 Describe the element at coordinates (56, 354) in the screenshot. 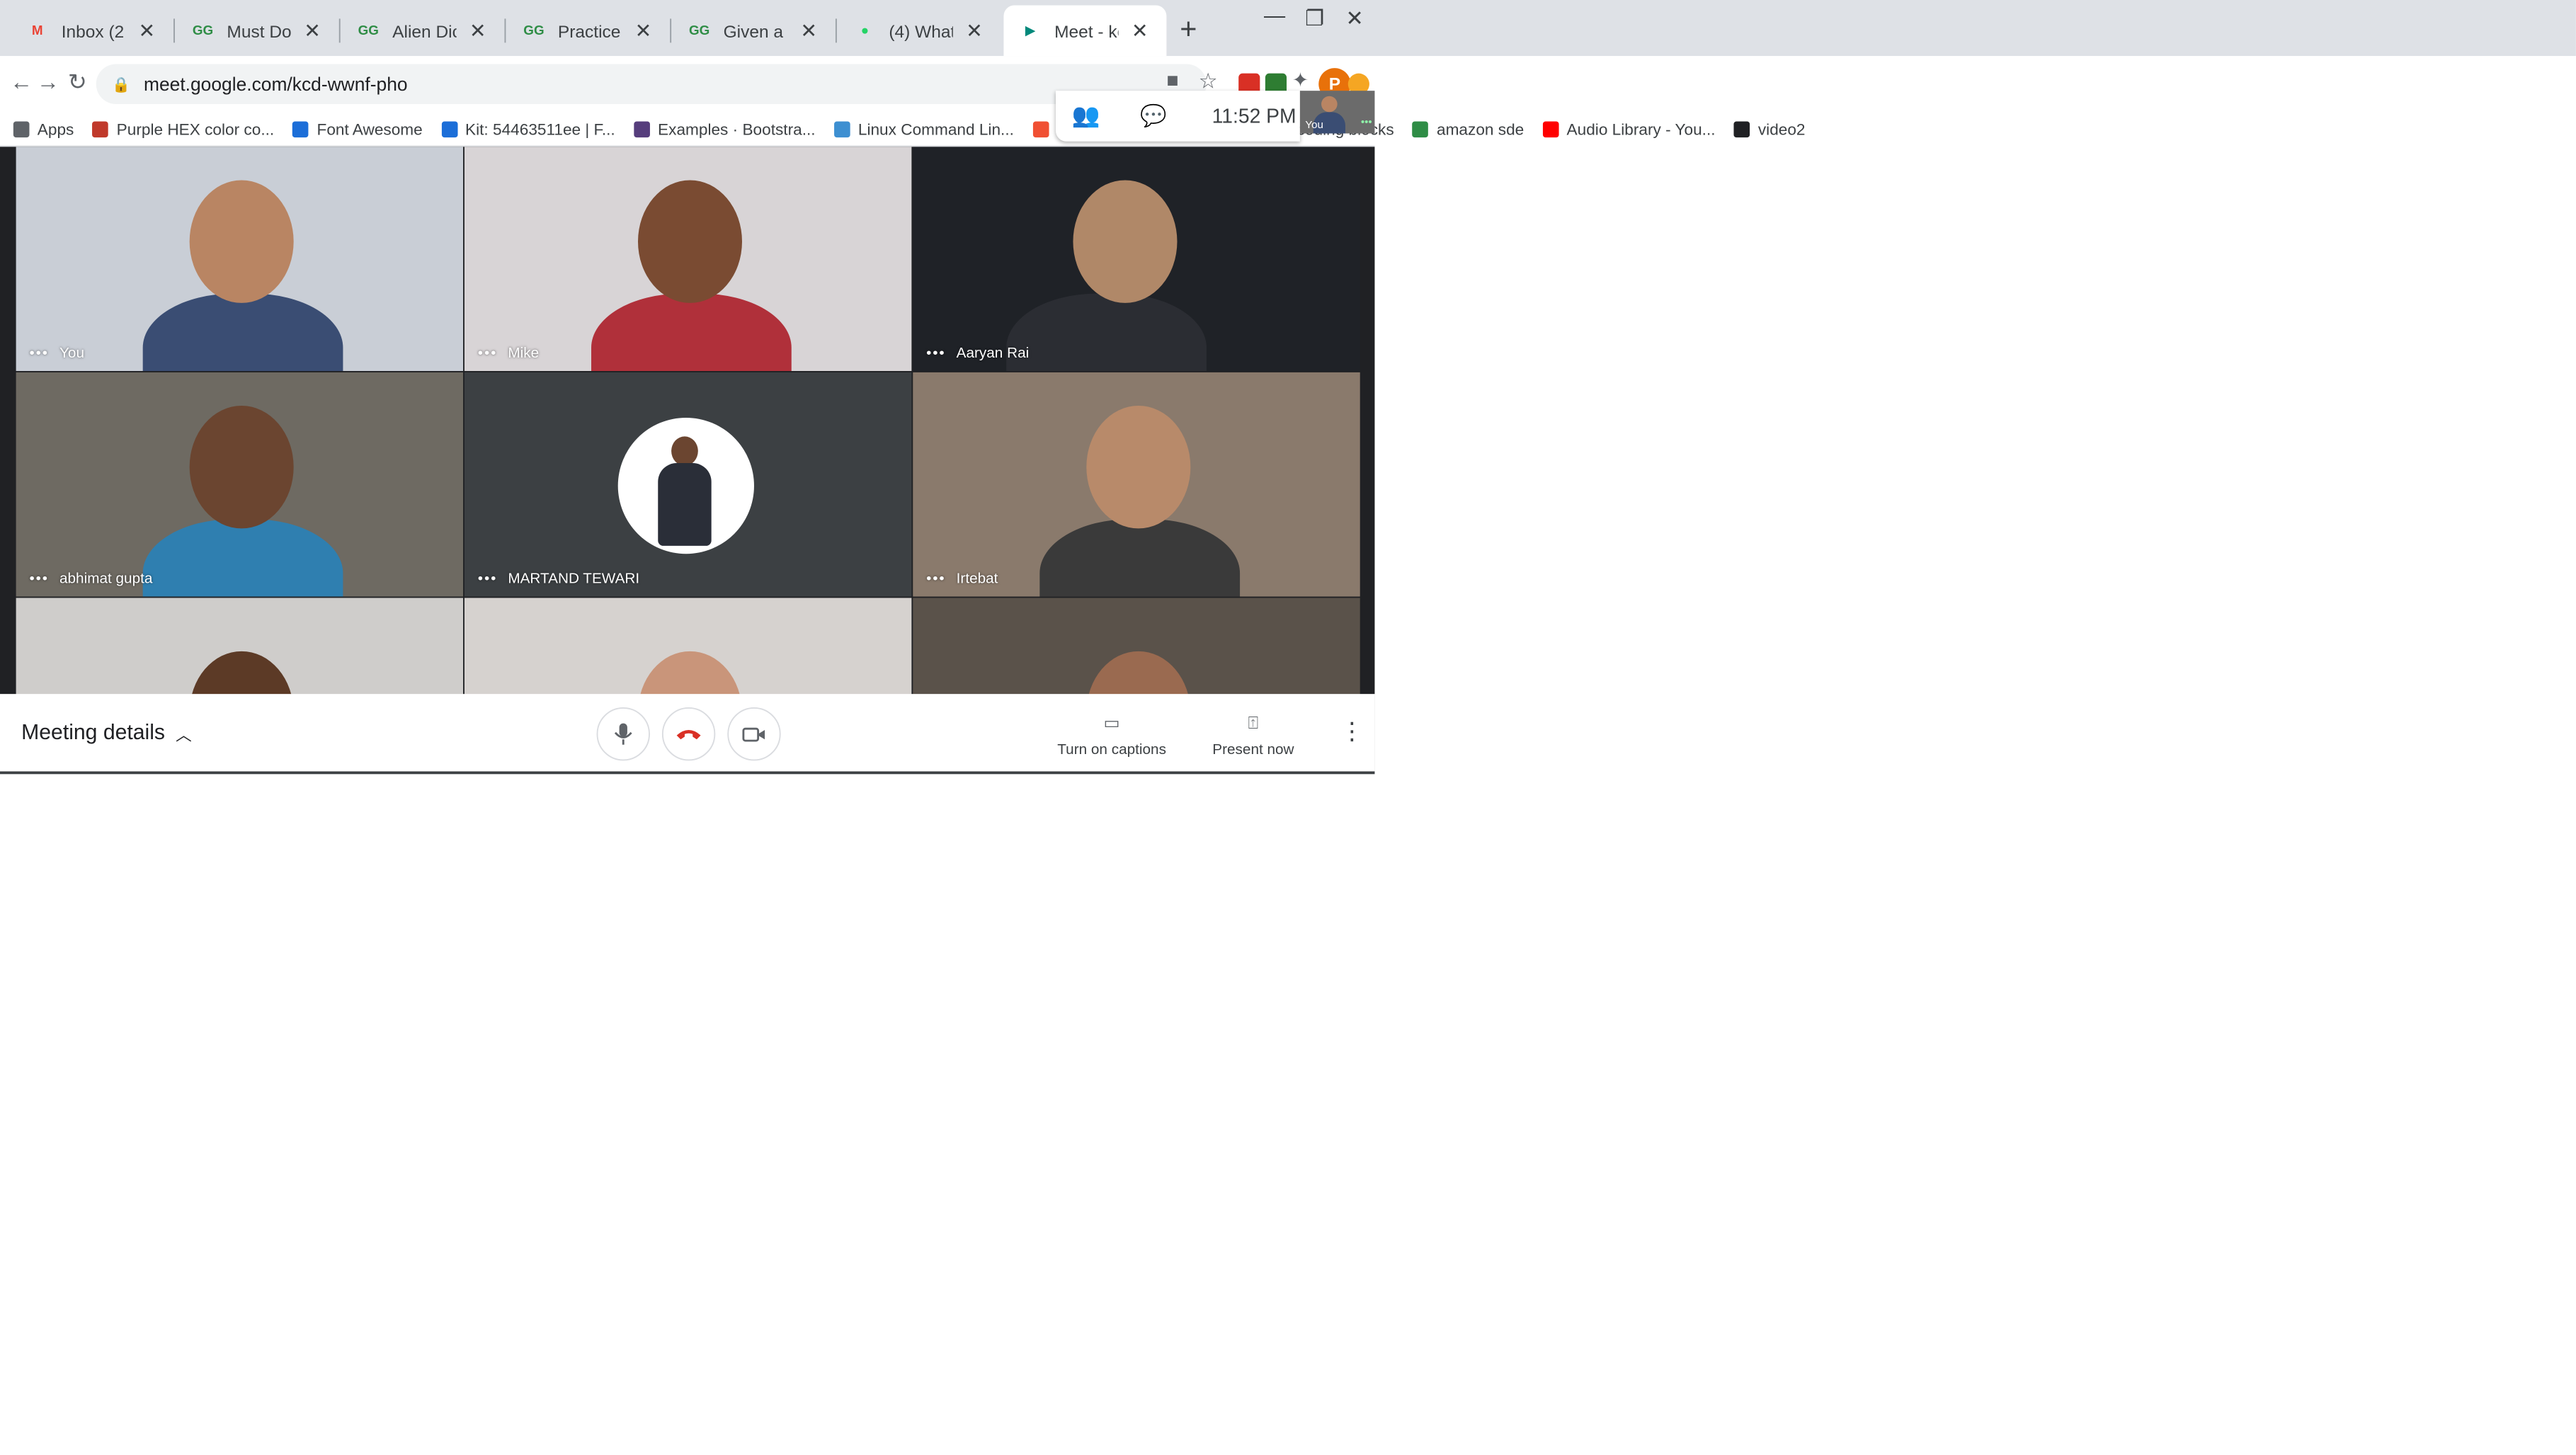

I see `participant-name-tag: ••• You` at that location.